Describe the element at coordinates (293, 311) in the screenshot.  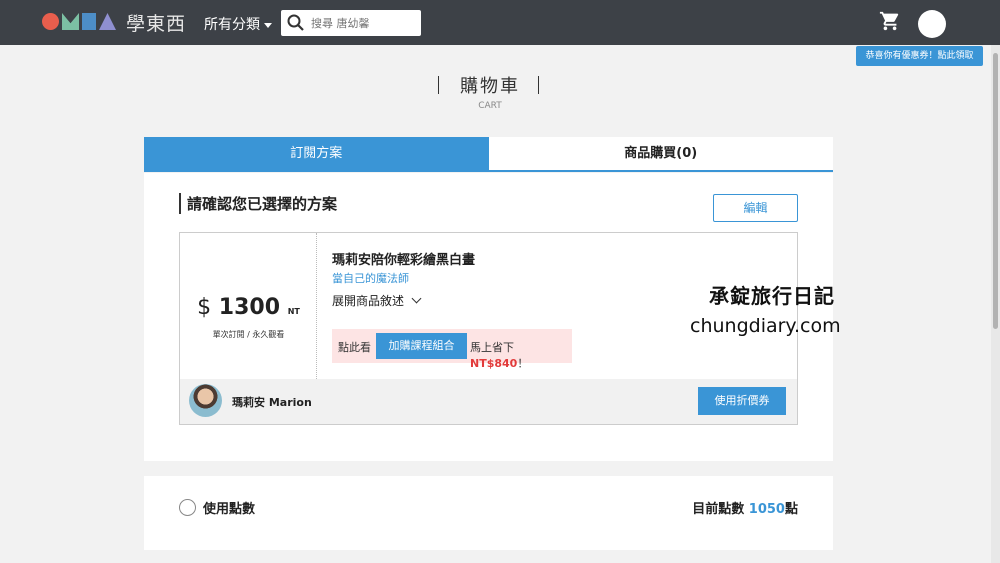
I see `price-unit: NT` at that location.